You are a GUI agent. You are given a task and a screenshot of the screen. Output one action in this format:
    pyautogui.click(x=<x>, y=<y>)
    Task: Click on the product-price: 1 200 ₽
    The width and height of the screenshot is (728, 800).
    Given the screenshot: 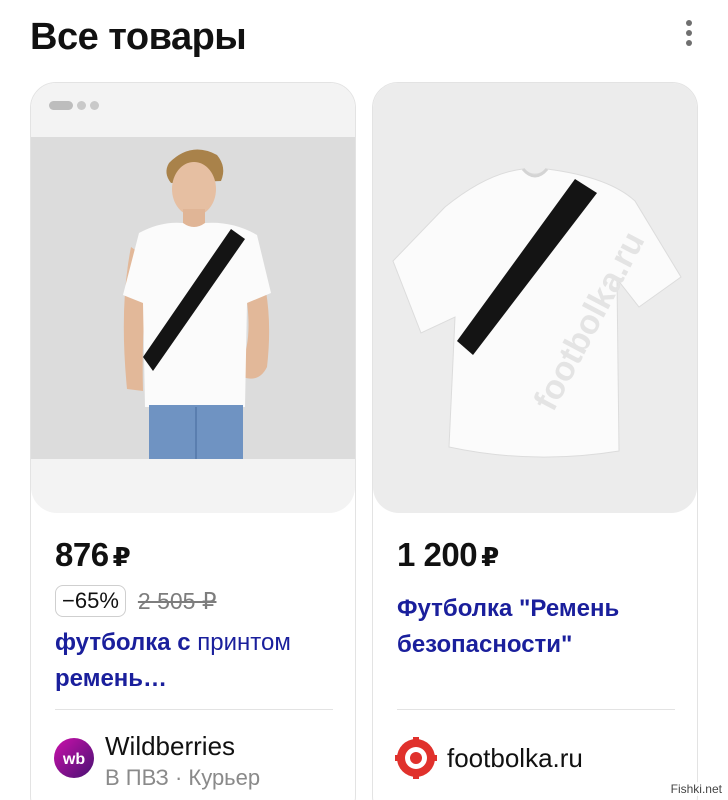 What is the action you would take?
    pyautogui.click(x=537, y=556)
    